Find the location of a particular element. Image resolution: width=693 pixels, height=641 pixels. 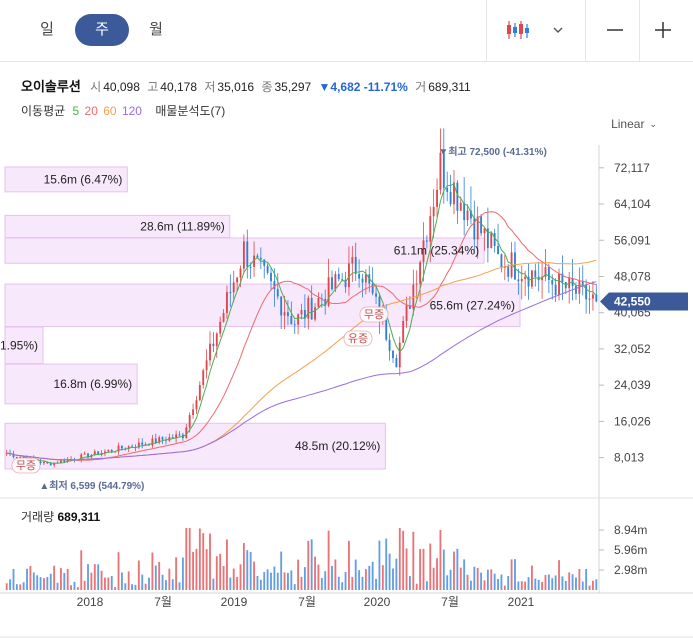

x-tick-label: 2018 is located at coordinates (90, 602).